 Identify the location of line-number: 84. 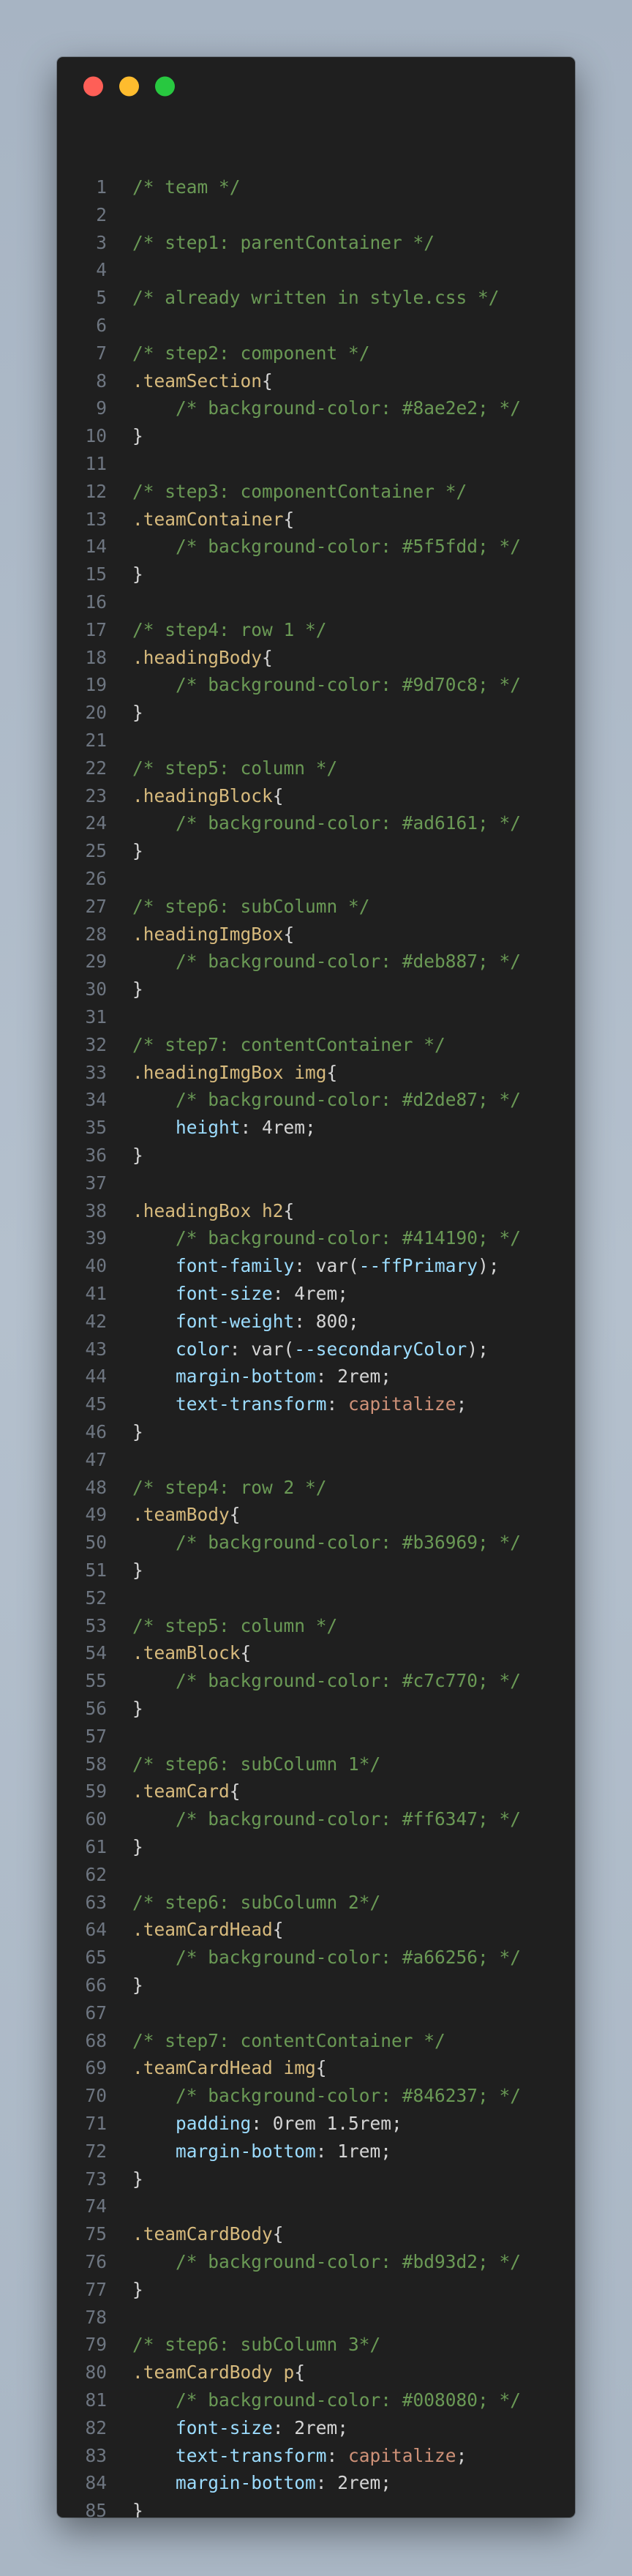
(96, 2483).